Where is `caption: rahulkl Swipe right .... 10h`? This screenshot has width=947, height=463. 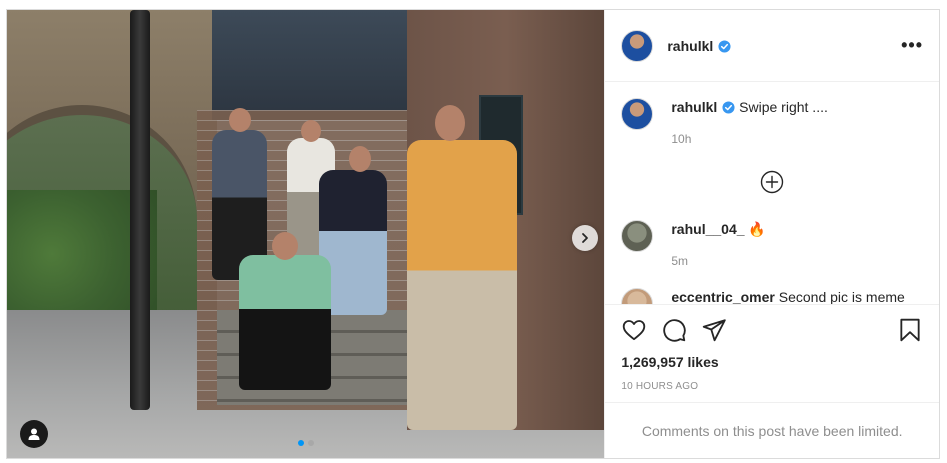 caption: rahulkl Swipe right .... 10h is located at coordinates (772, 123).